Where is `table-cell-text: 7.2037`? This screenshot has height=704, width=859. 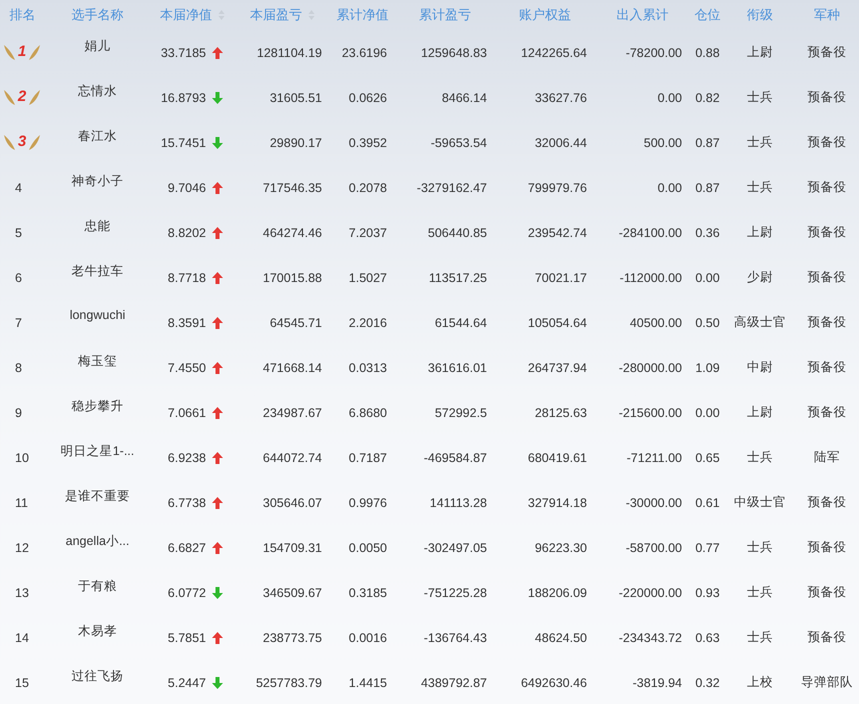
table-cell-text: 7.2037 is located at coordinates (368, 233).